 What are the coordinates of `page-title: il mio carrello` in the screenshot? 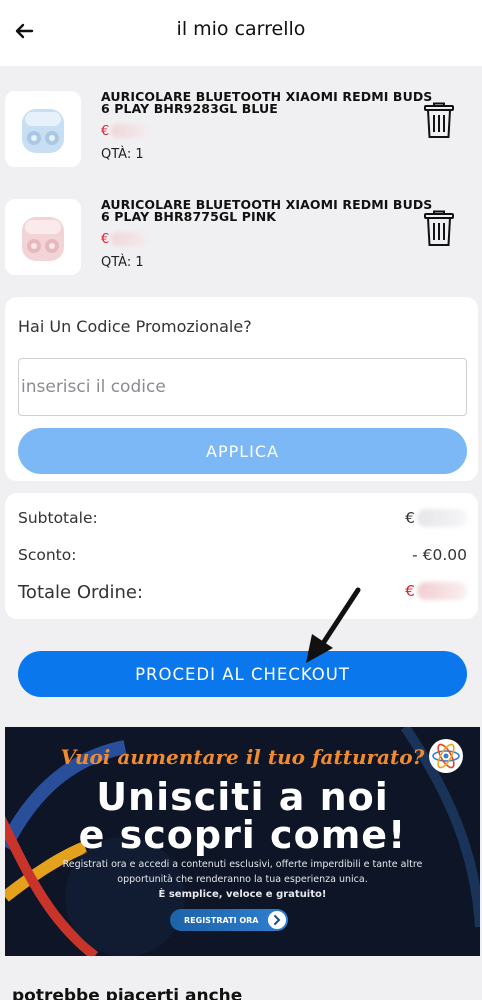 It's located at (241, 29).